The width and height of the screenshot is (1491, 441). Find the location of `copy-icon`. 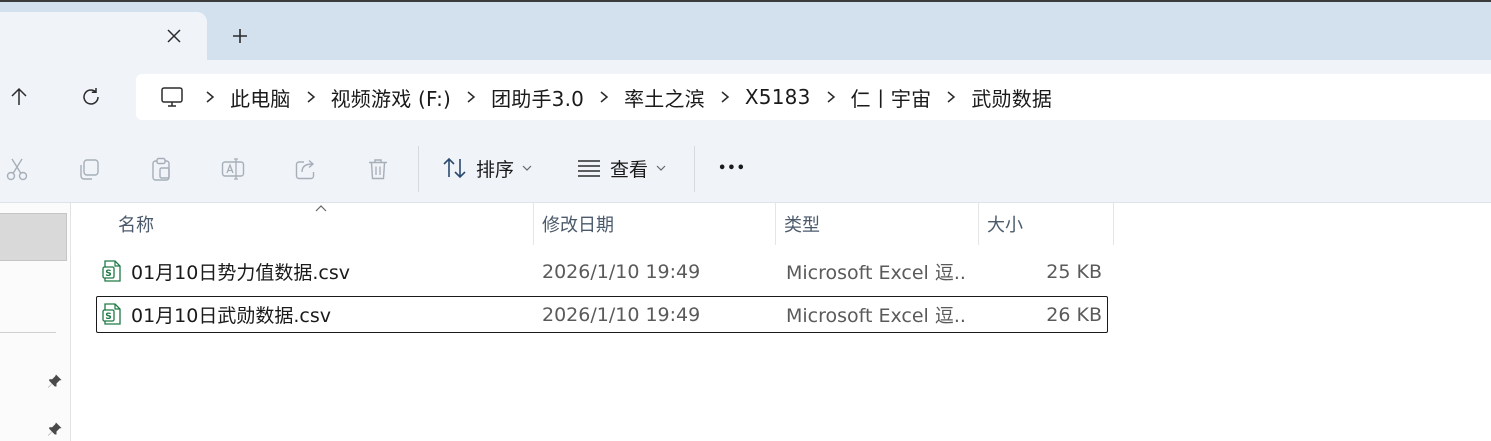

copy-icon is located at coordinates (89, 169).